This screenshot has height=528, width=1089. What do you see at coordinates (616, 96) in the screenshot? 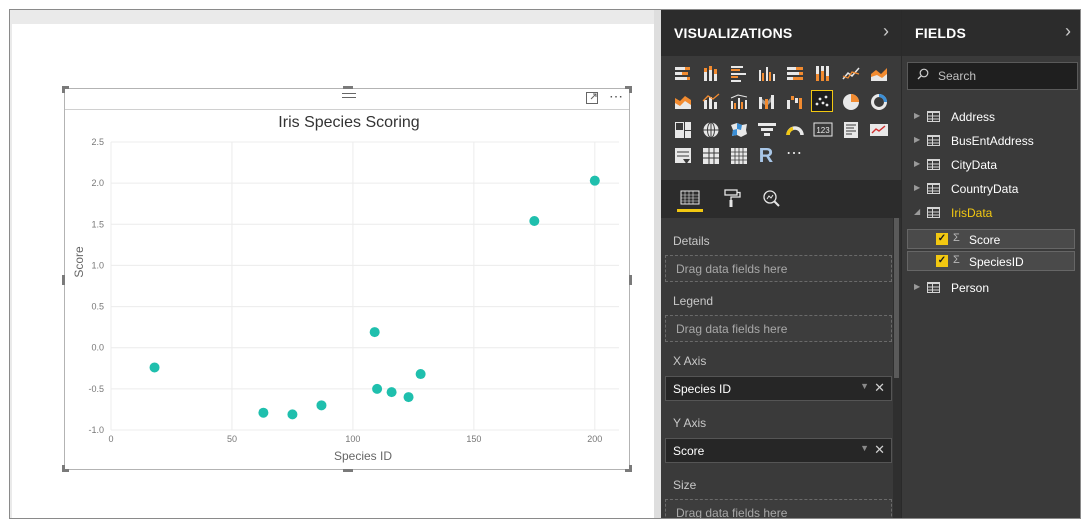
I see `more-options-icon: ⋯` at bounding box center [616, 96].